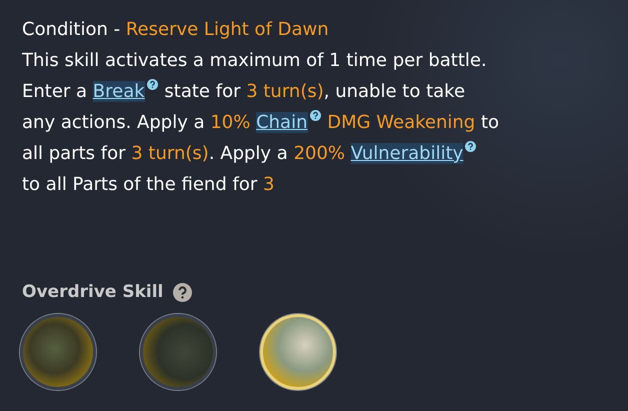  I want to click on term-link: Chain, so click(282, 122).